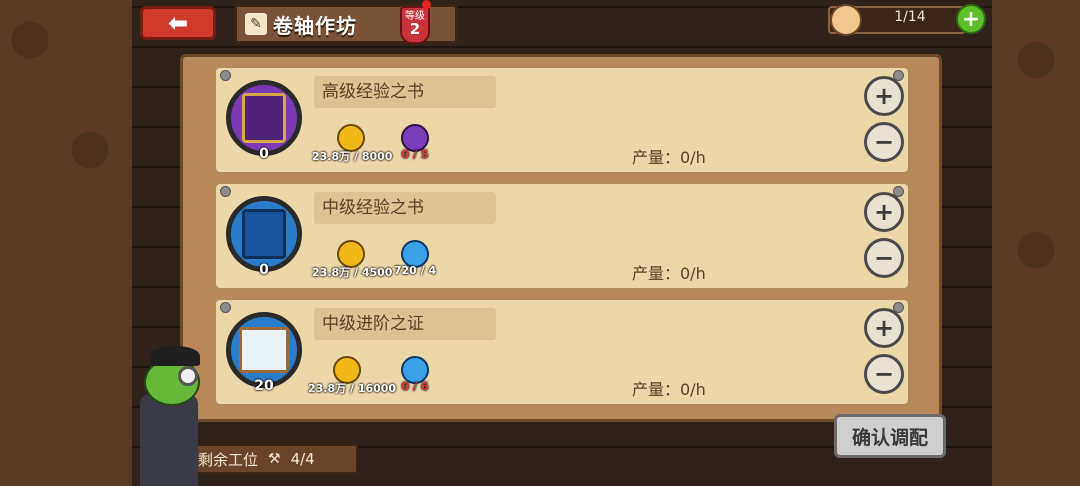  Describe the element at coordinates (352, 388) in the screenshot. I see `gold-cost-text: 23.8万 / 16000` at that location.